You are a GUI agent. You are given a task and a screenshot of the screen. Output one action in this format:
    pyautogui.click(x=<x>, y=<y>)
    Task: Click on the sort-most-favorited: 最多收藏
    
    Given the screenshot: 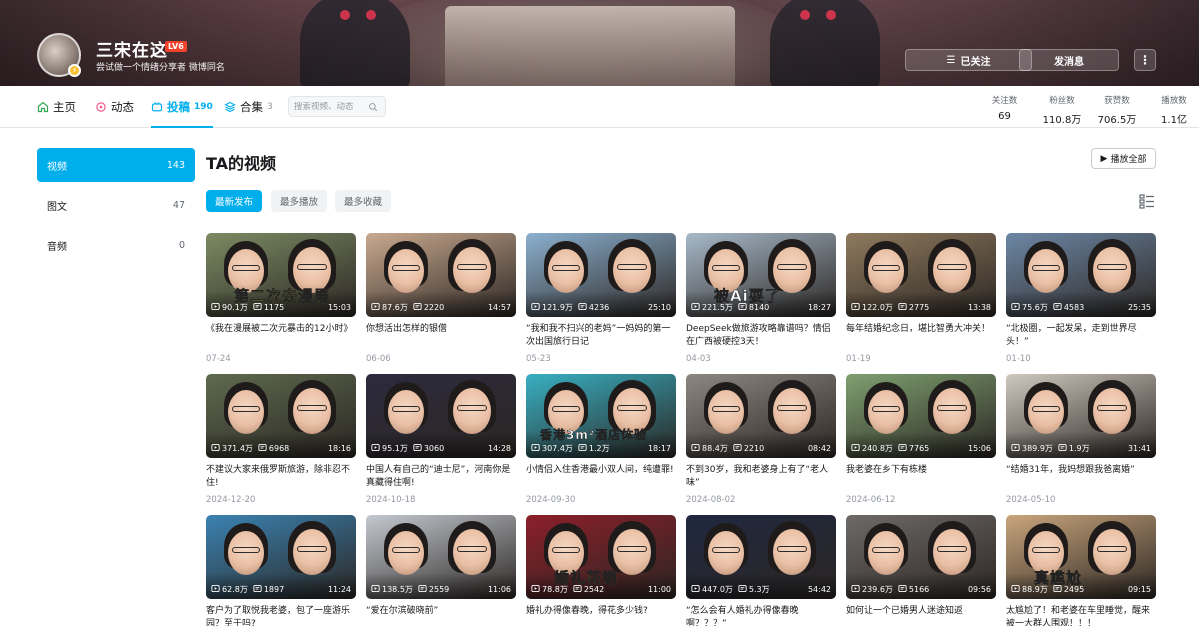 What is the action you would take?
    pyautogui.click(x=363, y=201)
    